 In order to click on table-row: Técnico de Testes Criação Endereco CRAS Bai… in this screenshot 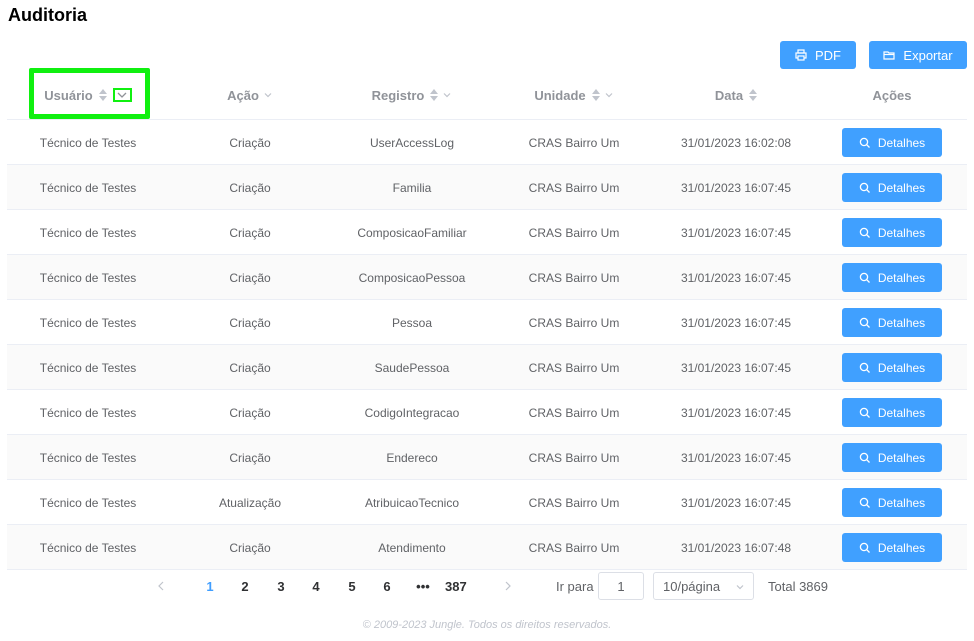, I will do `click(487, 457)`.